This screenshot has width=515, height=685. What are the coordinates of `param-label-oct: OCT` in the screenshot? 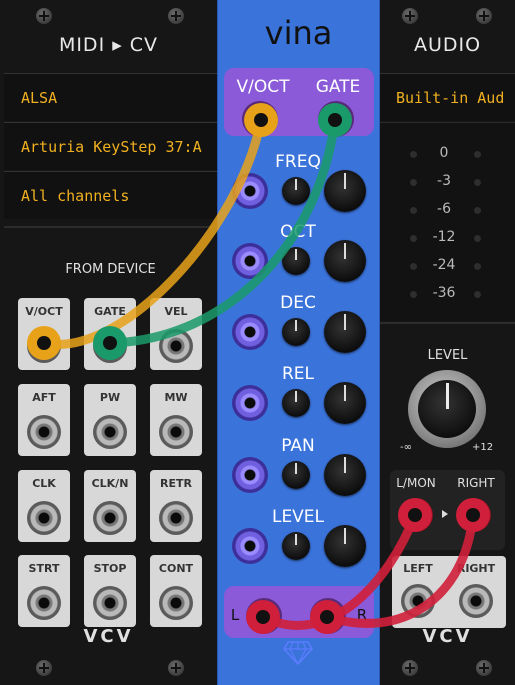 It's located at (298, 232).